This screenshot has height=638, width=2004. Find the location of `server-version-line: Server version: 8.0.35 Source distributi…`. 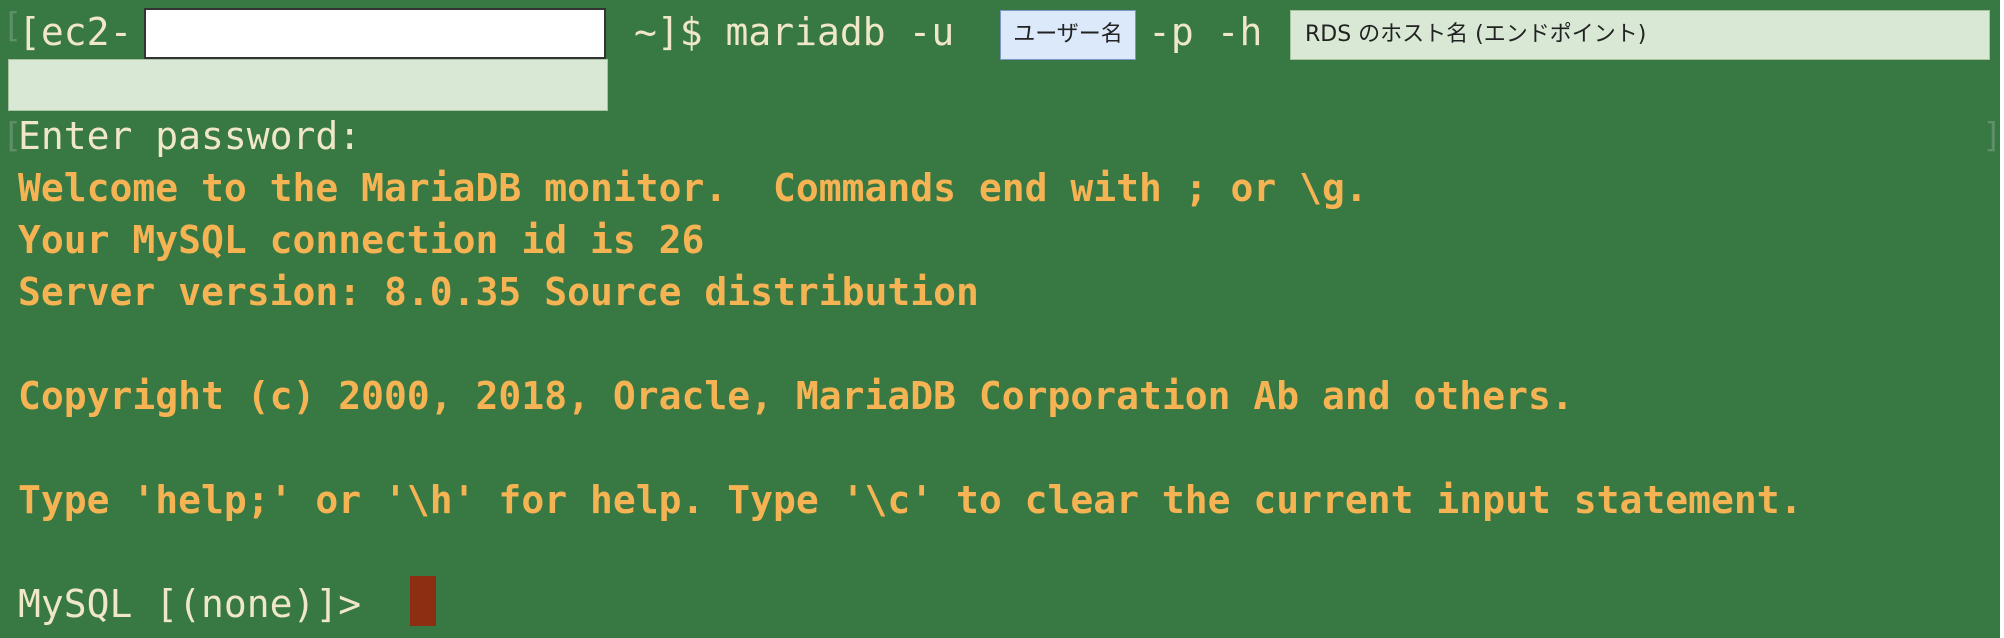

server-version-line: Server version: 8.0.35 Source distributi… is located at coordinates (498, 292).